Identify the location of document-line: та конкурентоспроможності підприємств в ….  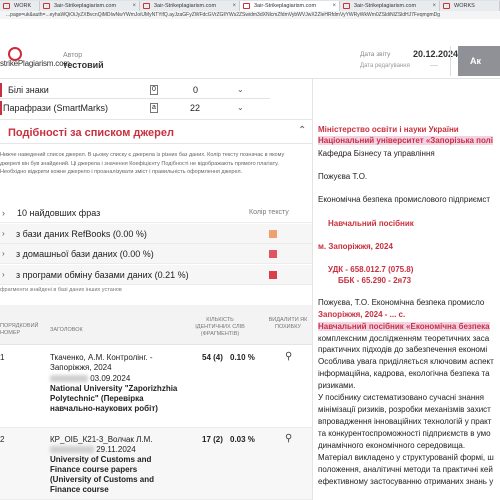
(404, 433).